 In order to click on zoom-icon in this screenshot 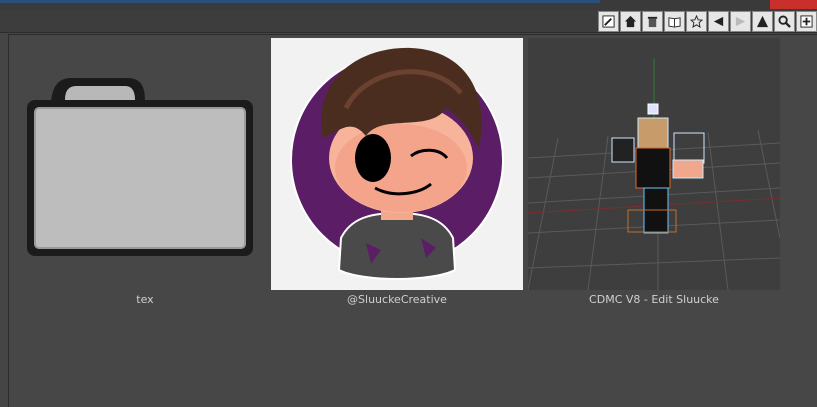, I will do `click(784, 21)`.